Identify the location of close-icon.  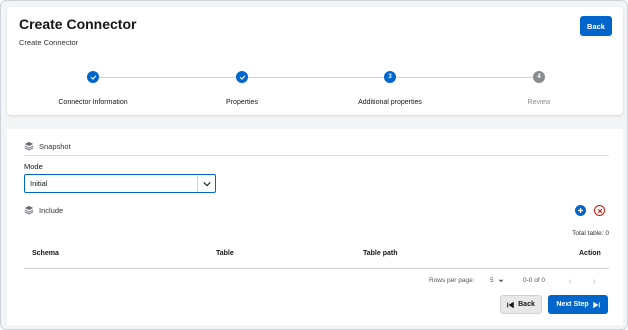
(599, 210).